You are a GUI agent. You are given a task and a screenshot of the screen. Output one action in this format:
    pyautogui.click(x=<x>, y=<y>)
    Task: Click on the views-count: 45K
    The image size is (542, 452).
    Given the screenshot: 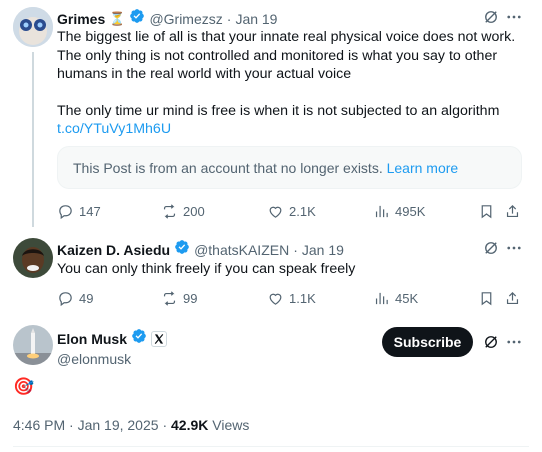 What is the action you would take?
    pyautogui.click(x=407, y=298)
    